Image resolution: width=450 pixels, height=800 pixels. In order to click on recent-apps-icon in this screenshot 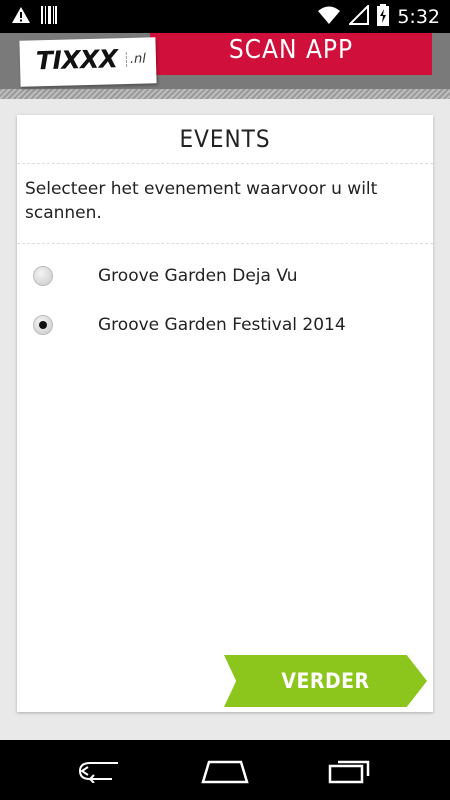, I will do `click(350, 771)`.